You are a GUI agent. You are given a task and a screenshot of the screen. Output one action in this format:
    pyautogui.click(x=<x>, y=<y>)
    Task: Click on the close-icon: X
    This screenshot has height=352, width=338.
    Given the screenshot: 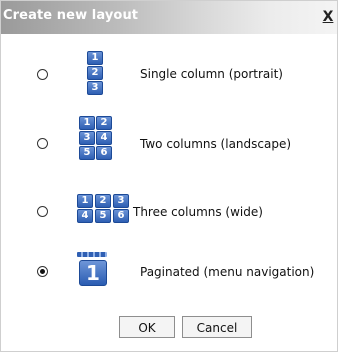 What is the action you would take?
    pyautogui.click(x=328, y=17)
    